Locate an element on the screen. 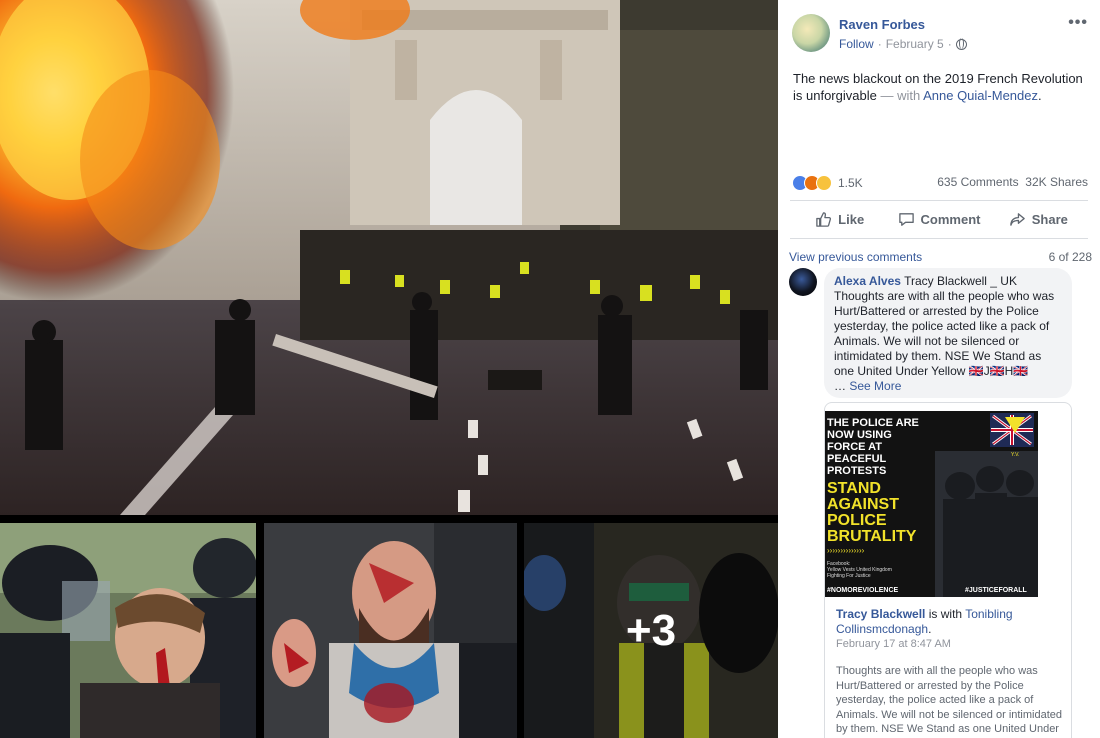  post-actions: Like Comment Share is located at coordinates (939, 219).